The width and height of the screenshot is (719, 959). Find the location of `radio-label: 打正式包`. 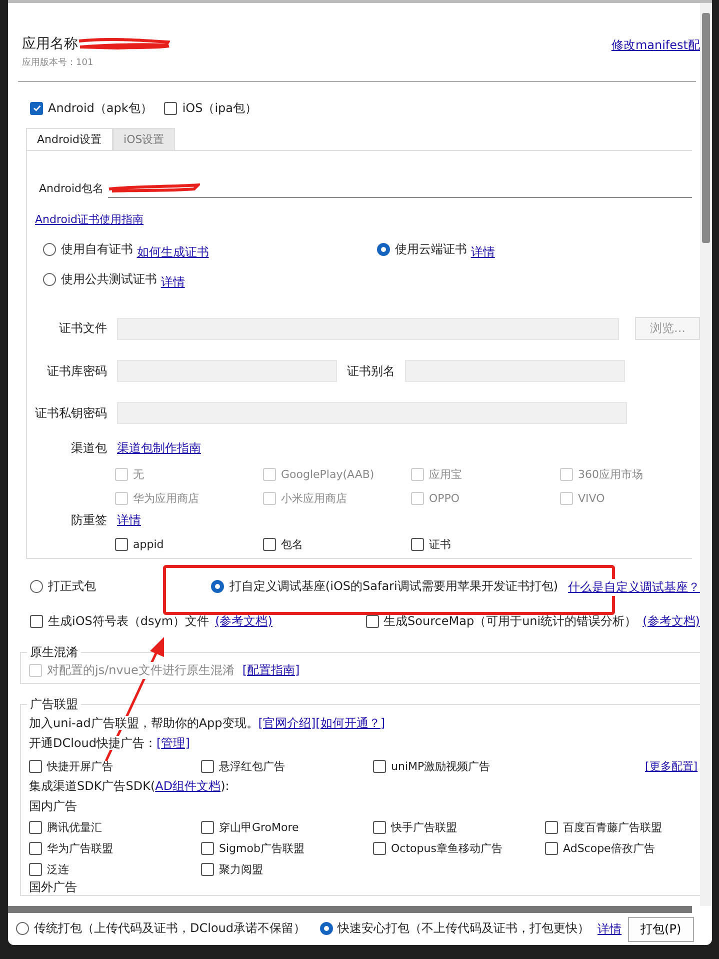

radio-label: 打正式包 is located at coordinates (72, 586).